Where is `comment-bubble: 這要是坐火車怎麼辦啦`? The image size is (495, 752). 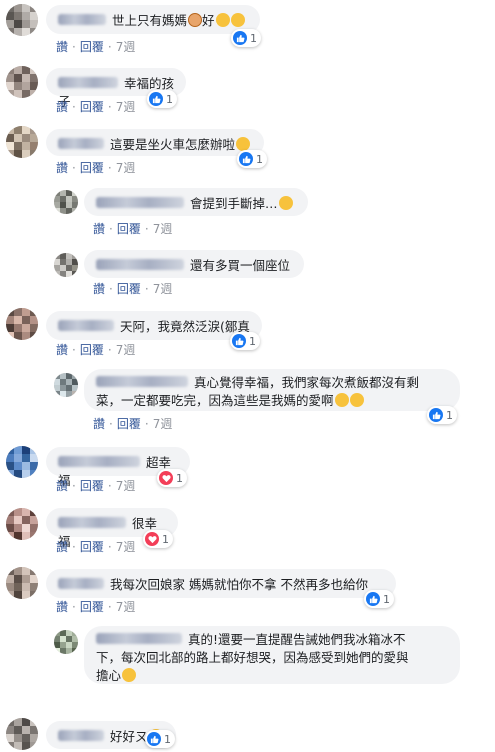 comment-bubble: 這要是坐火車怎麼辦啦 is located at coordinates (155, 142).